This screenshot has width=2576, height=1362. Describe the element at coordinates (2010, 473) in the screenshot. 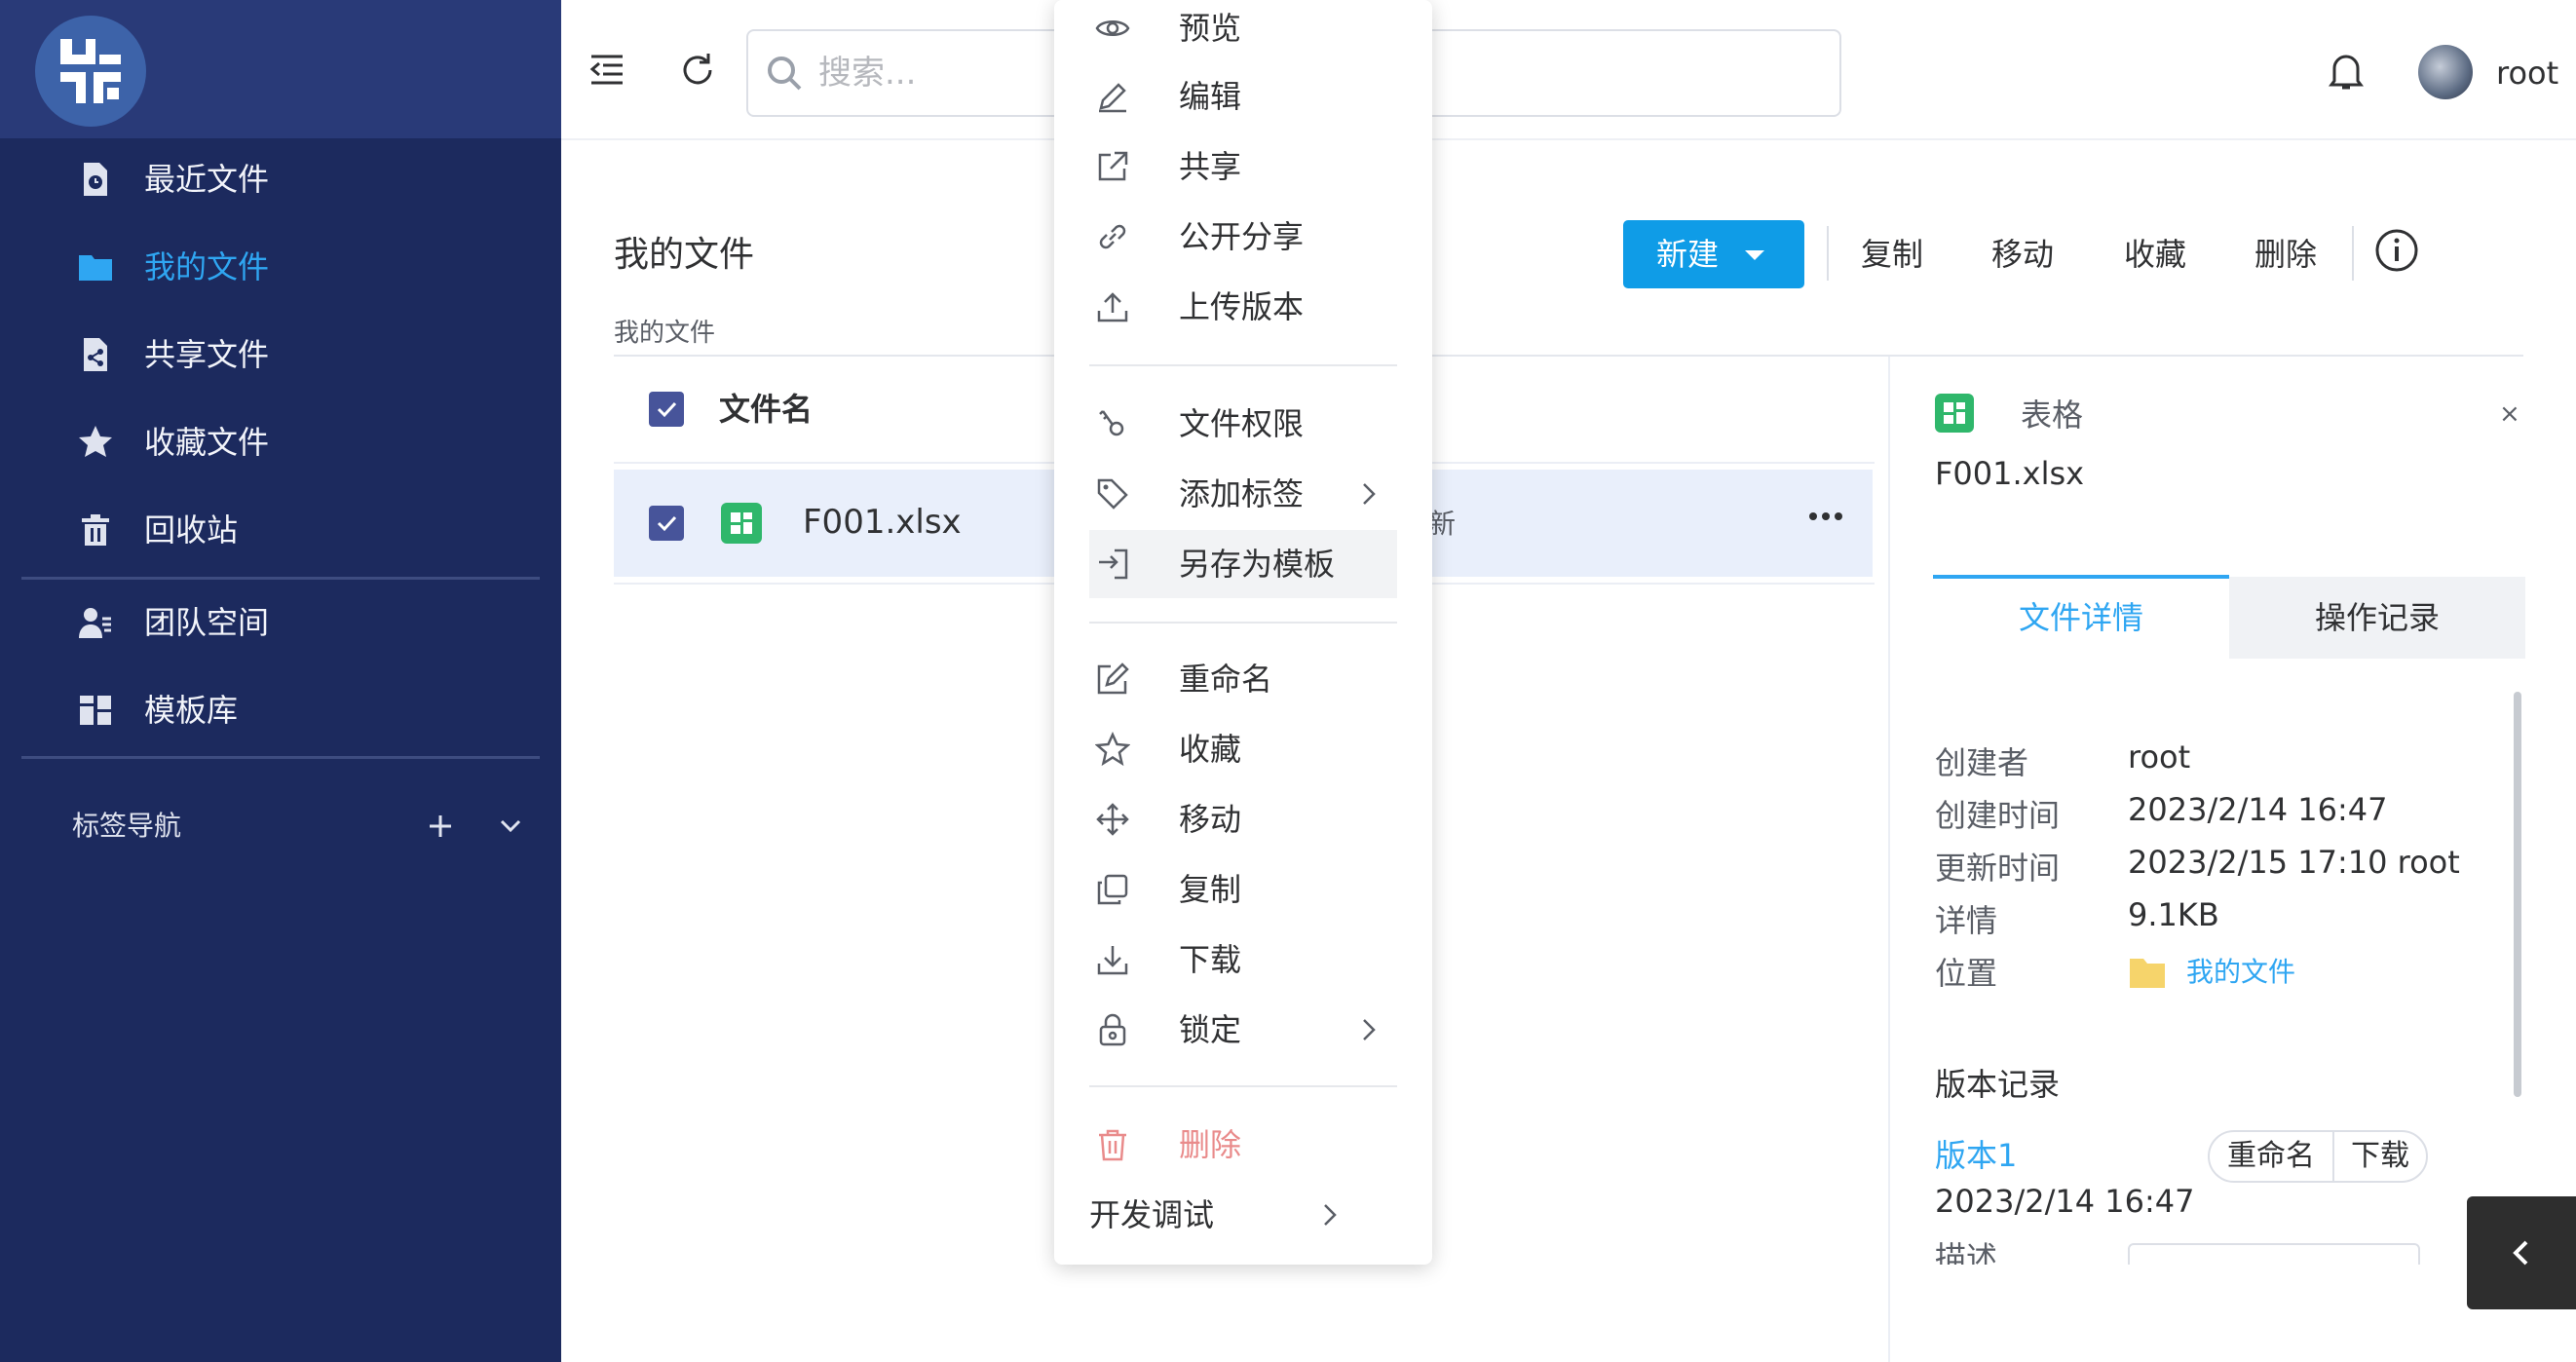

I see `panel-file-name: F001.xlsx` at that location.